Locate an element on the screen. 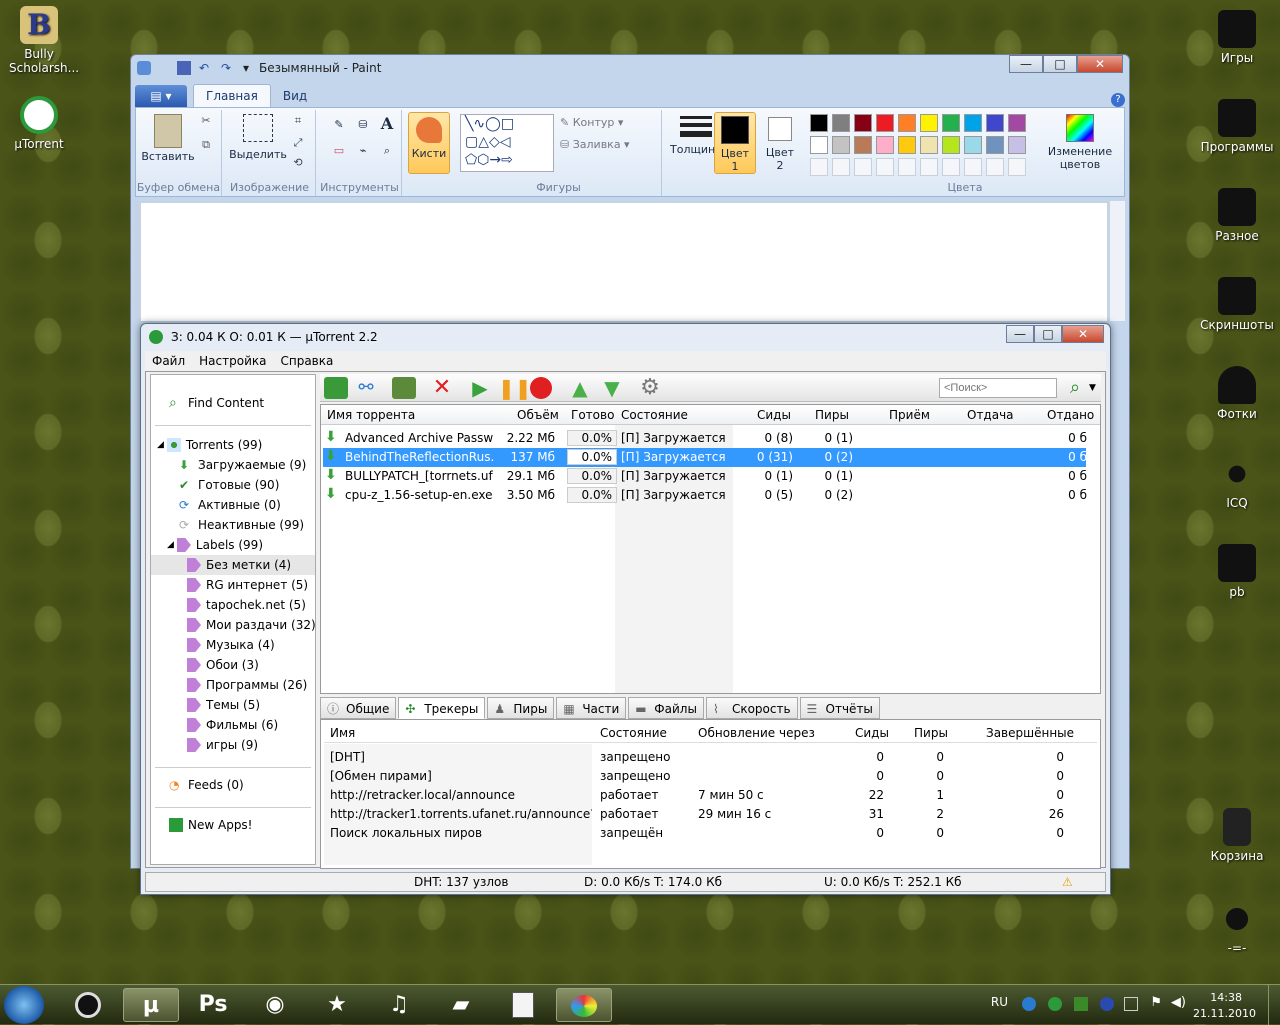 The width and height of the screenshot is (1280, 1025). vertical-scrollbar is located at coordinates (1117, 261).